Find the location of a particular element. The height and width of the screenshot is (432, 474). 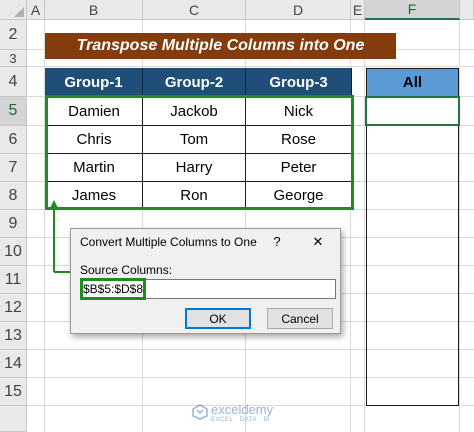

row-header-13: 13 is located at coordinates (13, 336).